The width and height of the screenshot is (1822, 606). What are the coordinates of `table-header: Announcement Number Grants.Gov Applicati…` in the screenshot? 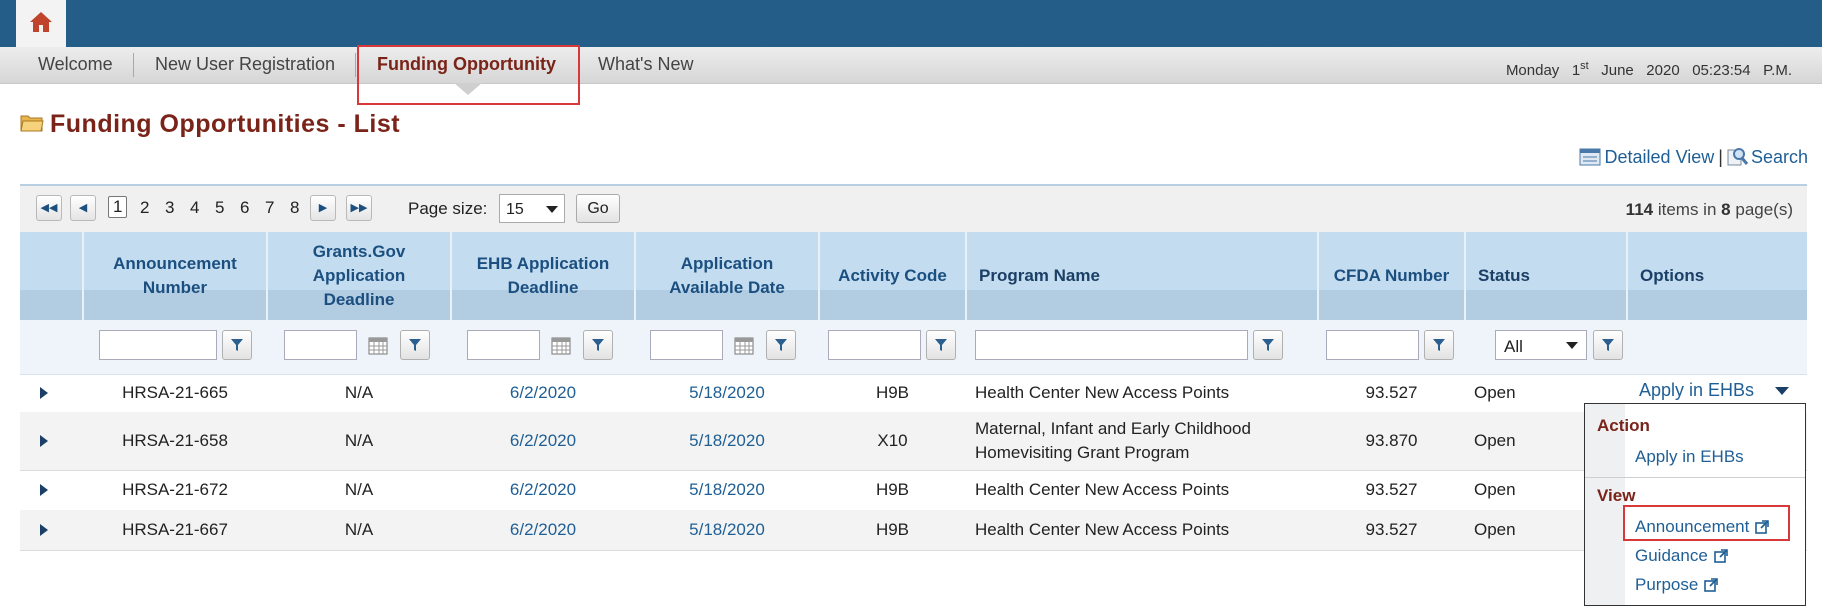 It's located at (913, 276).